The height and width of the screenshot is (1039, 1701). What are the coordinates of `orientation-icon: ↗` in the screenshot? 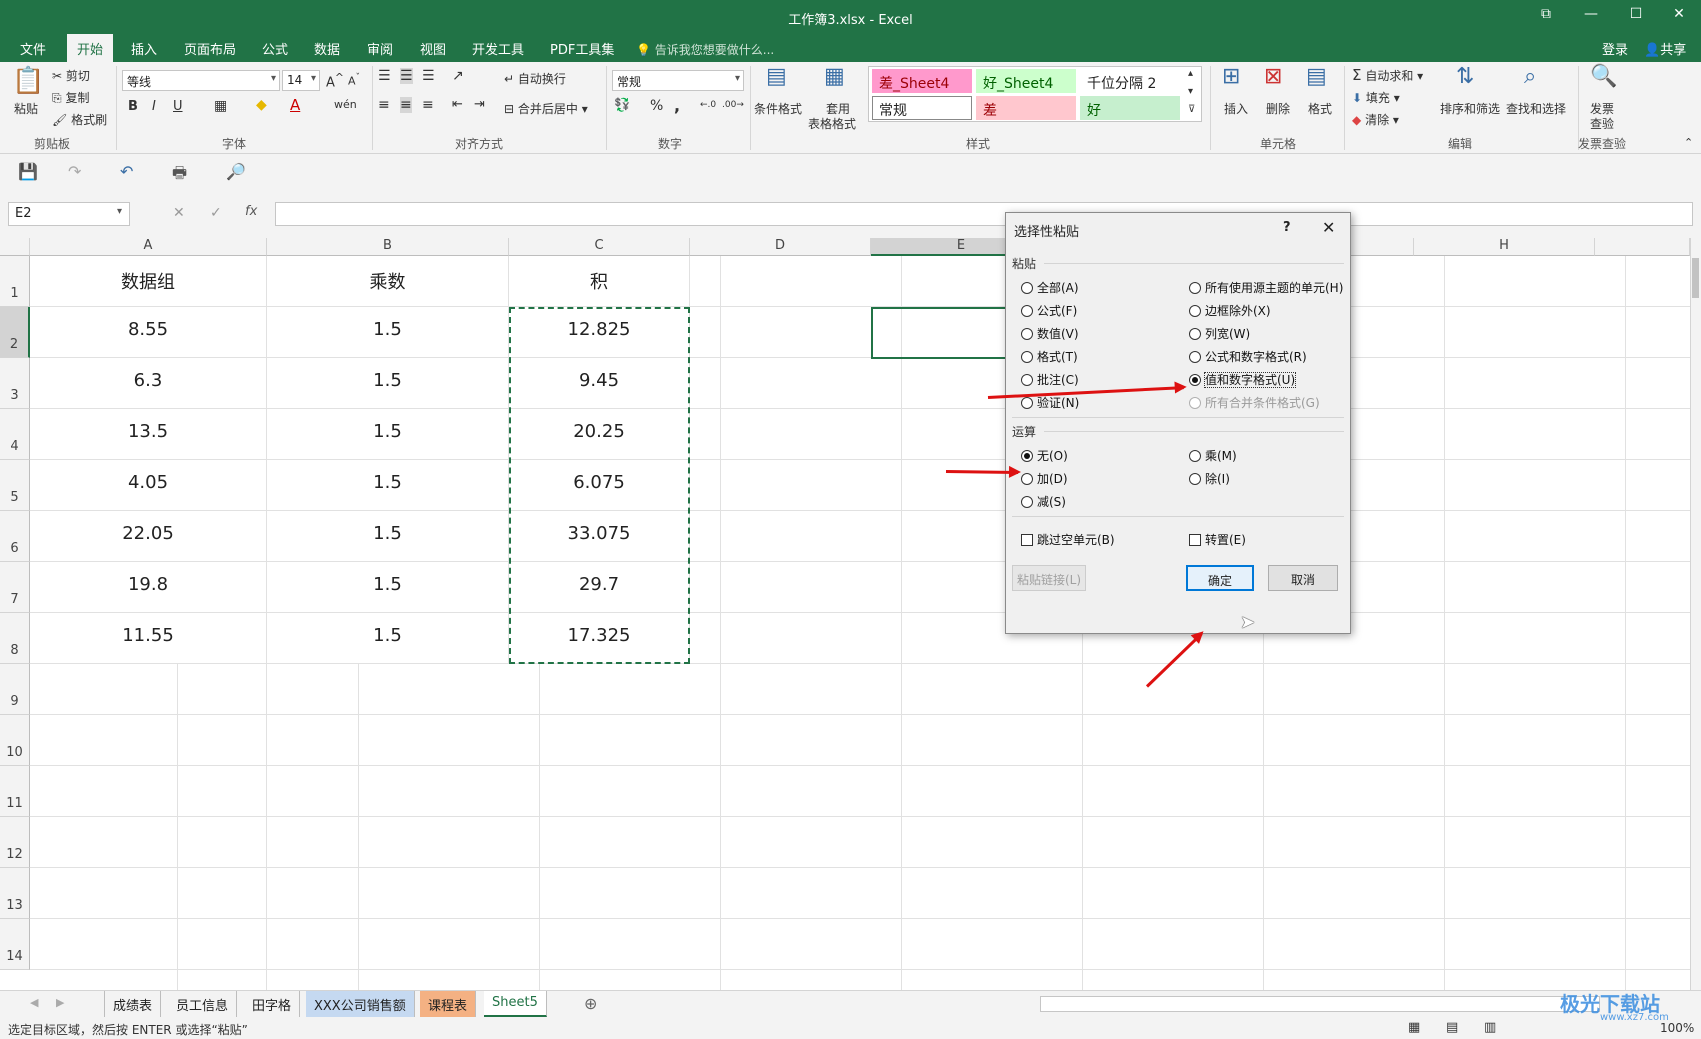 It's located at (458, 76).